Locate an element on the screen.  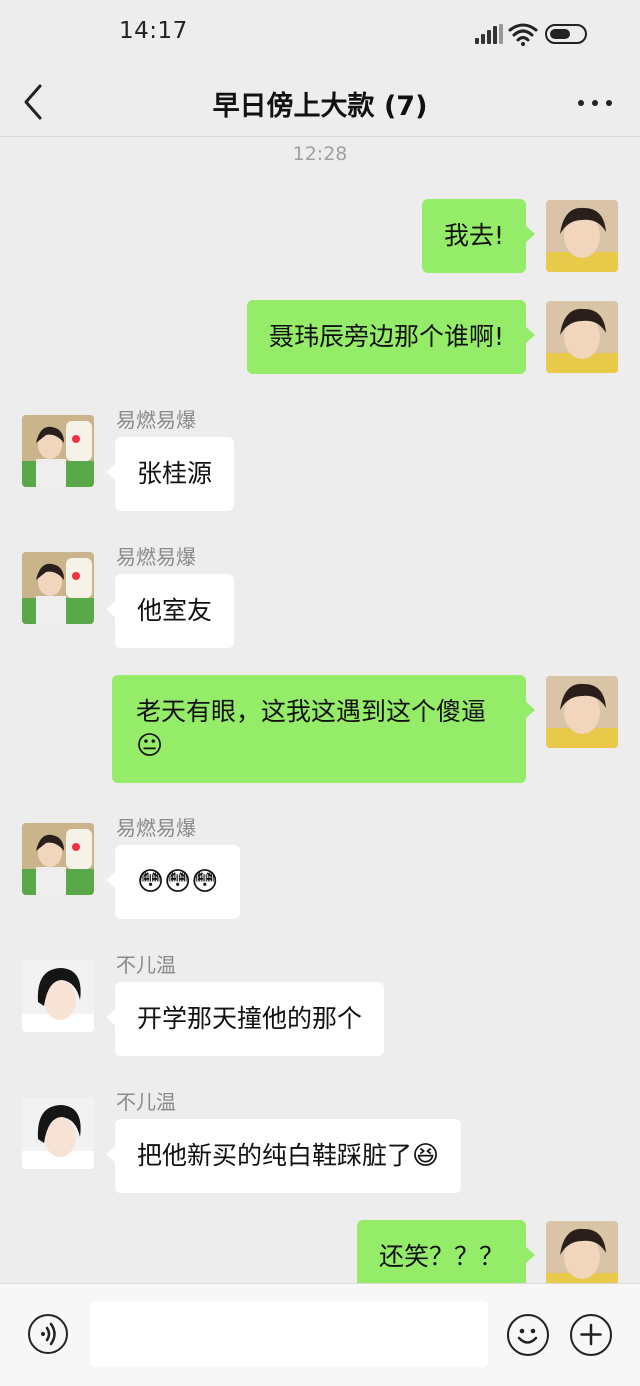
message-text: 老天有眼，这我这遇到这个傻逼 is located at coordinates (311, 711).